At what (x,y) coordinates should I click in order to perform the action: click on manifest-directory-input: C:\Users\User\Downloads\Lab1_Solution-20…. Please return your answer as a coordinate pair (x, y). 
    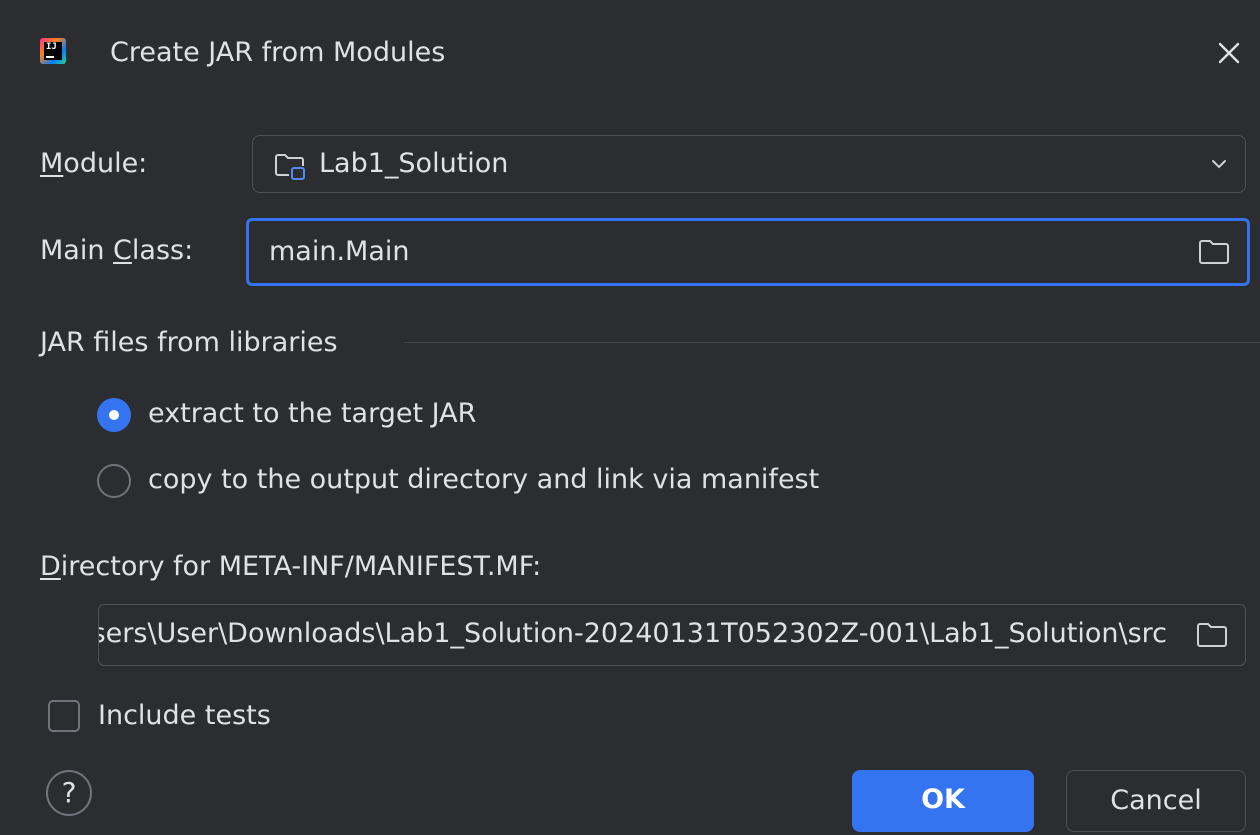
    Looking at the image, I should click on (672, 635).